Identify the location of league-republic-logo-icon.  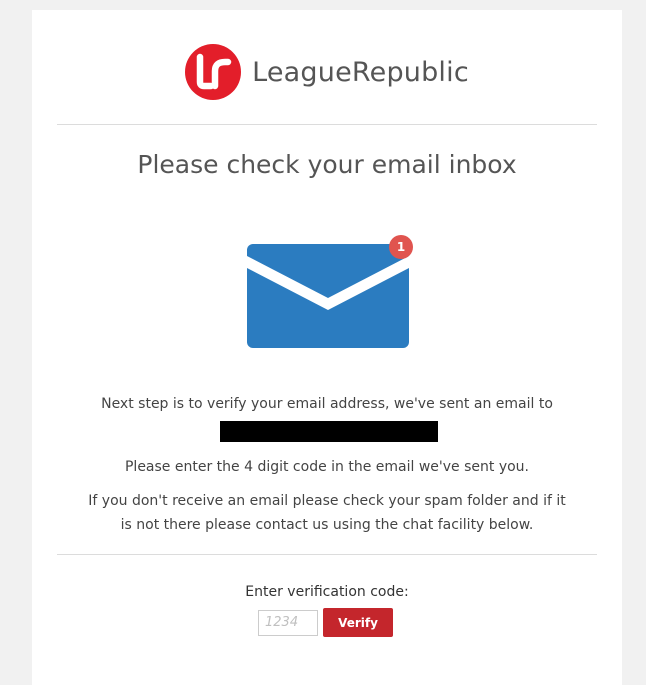
(213, 72).